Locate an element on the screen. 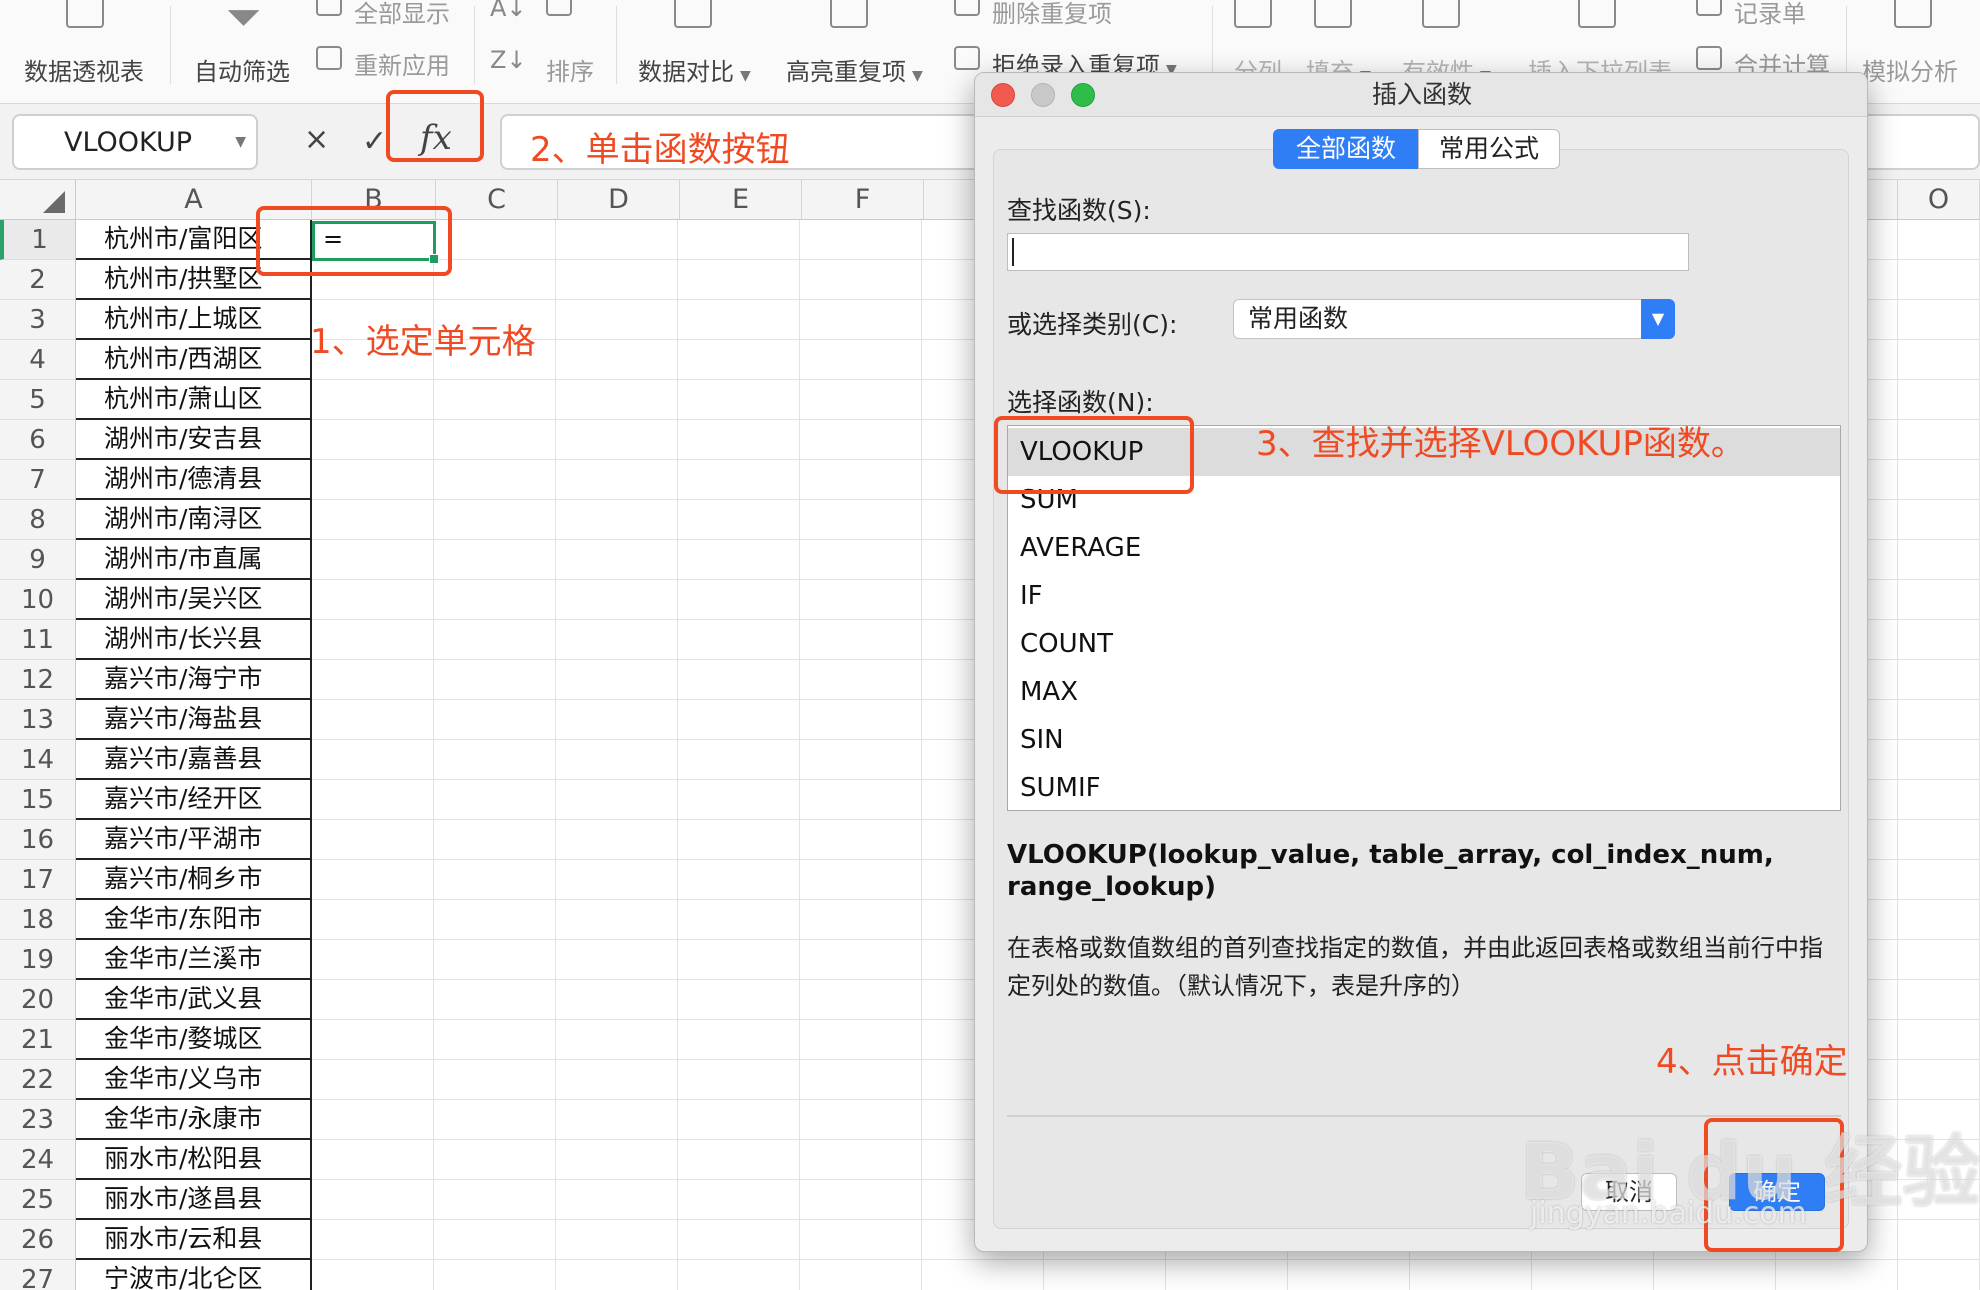 Image resolution: width=1980 pixels, height=1290 pixels. cell-a: 湖州市/德清县 is located at coordinates (194, 480).